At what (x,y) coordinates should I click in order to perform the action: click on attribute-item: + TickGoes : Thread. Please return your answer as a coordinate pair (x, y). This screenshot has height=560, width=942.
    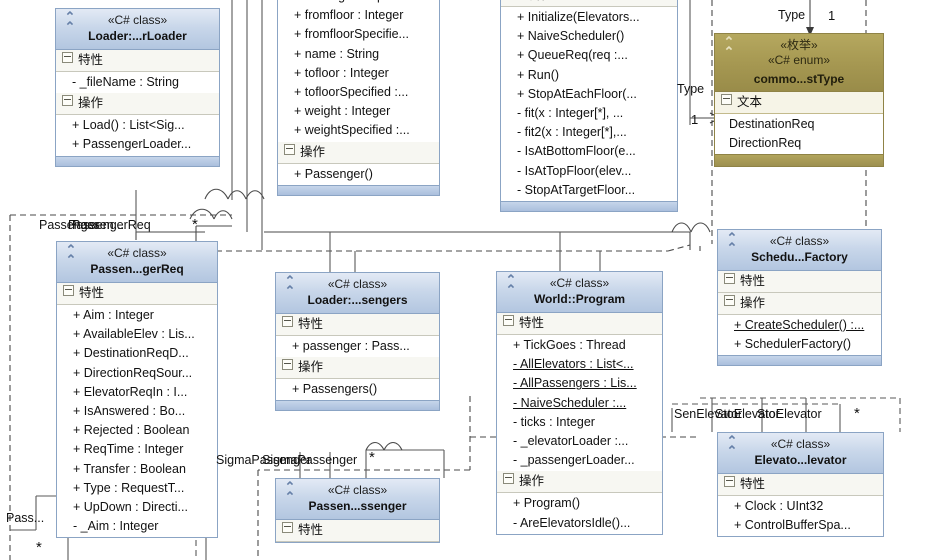
    Looking at the image, I should click on (579, 345).